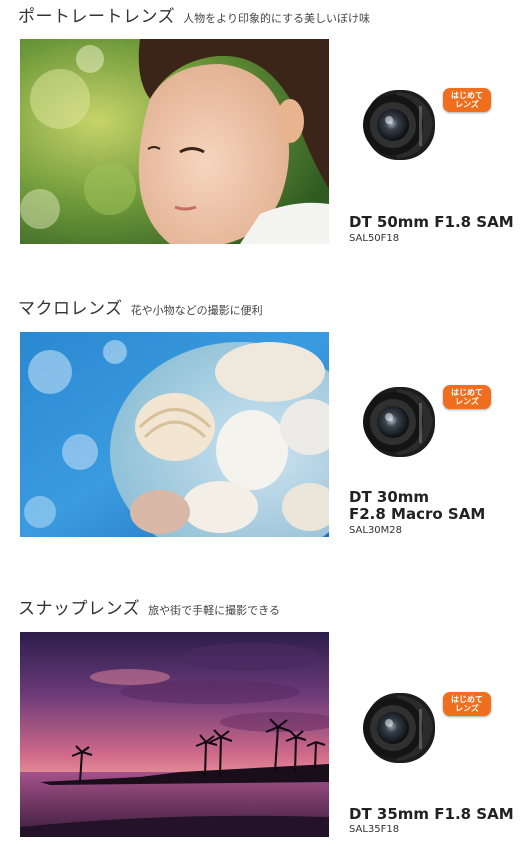 The image size is (520, 850). I want to click on lens-model-code: SAL50F18, so click(374, 238).